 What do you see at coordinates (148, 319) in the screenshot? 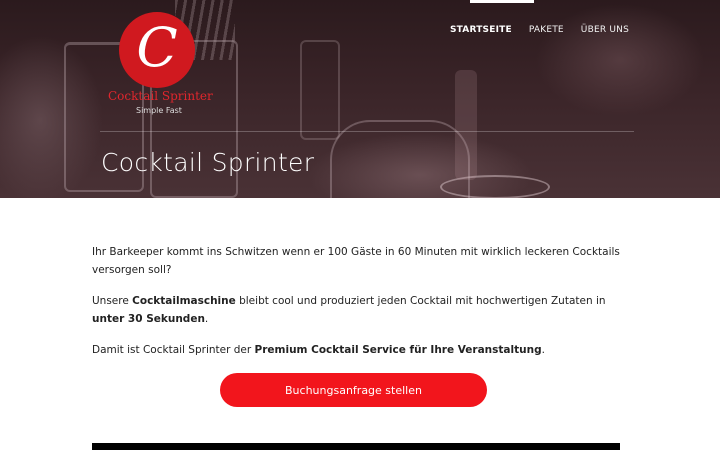
I see `highlight-unter-30-sekunden: unter 30 Sekunden` at bounding box center [148, 319].